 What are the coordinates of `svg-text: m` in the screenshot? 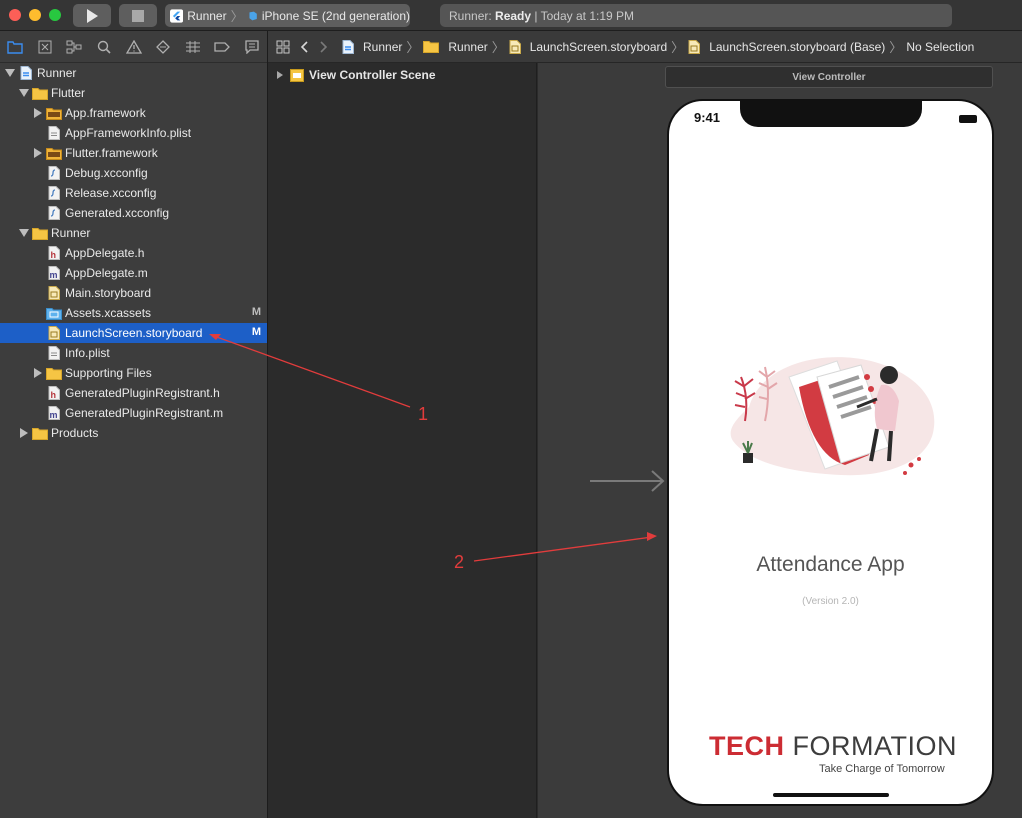 It's located at (54, 275).